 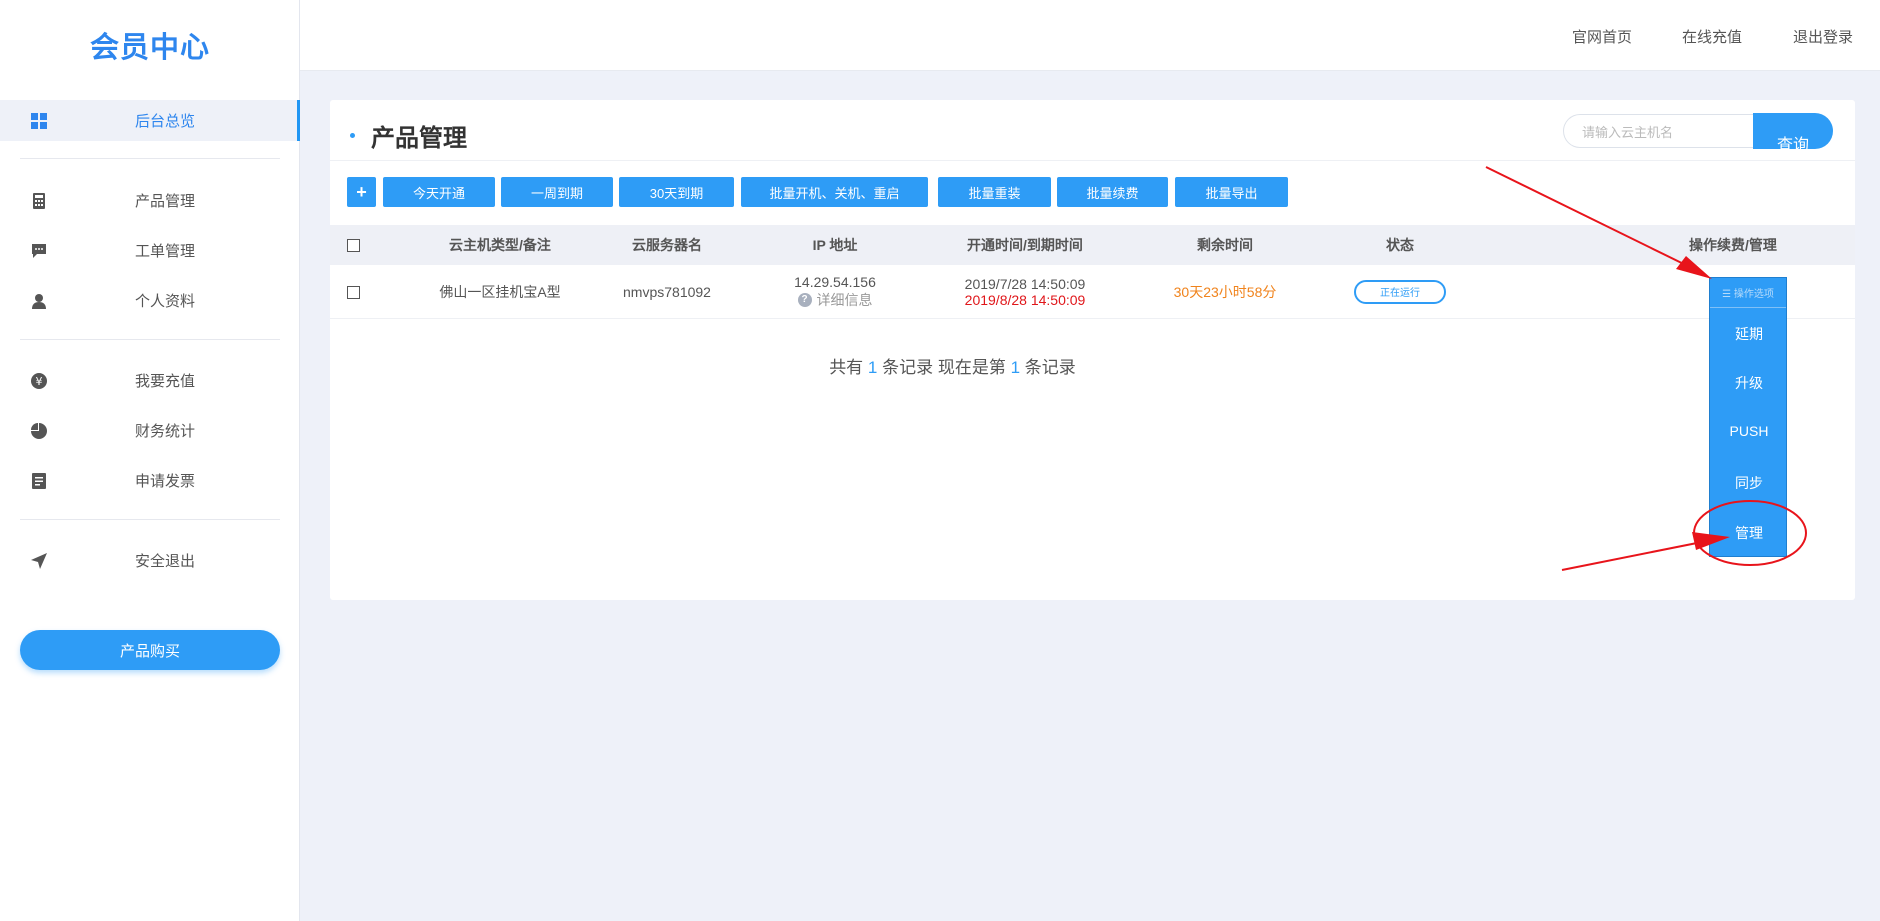 I want to click on sidebar-item-label: 财务统计, so click(x=165, y=431).